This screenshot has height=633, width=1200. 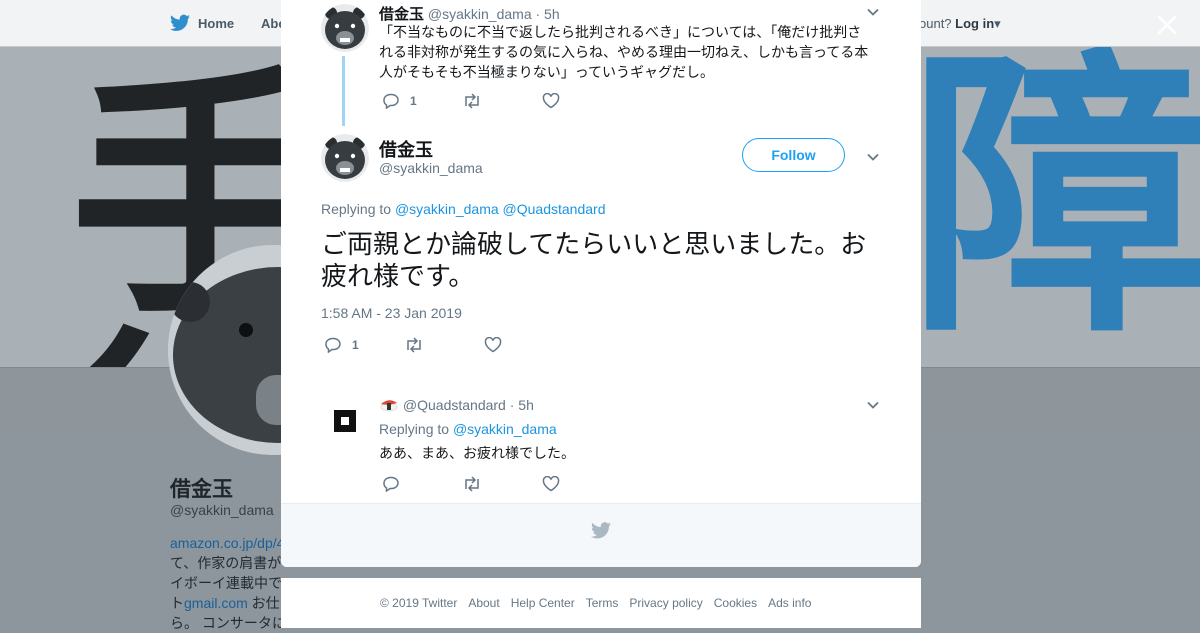 I want to click on reply-avatar, so click(x=345, y=421).